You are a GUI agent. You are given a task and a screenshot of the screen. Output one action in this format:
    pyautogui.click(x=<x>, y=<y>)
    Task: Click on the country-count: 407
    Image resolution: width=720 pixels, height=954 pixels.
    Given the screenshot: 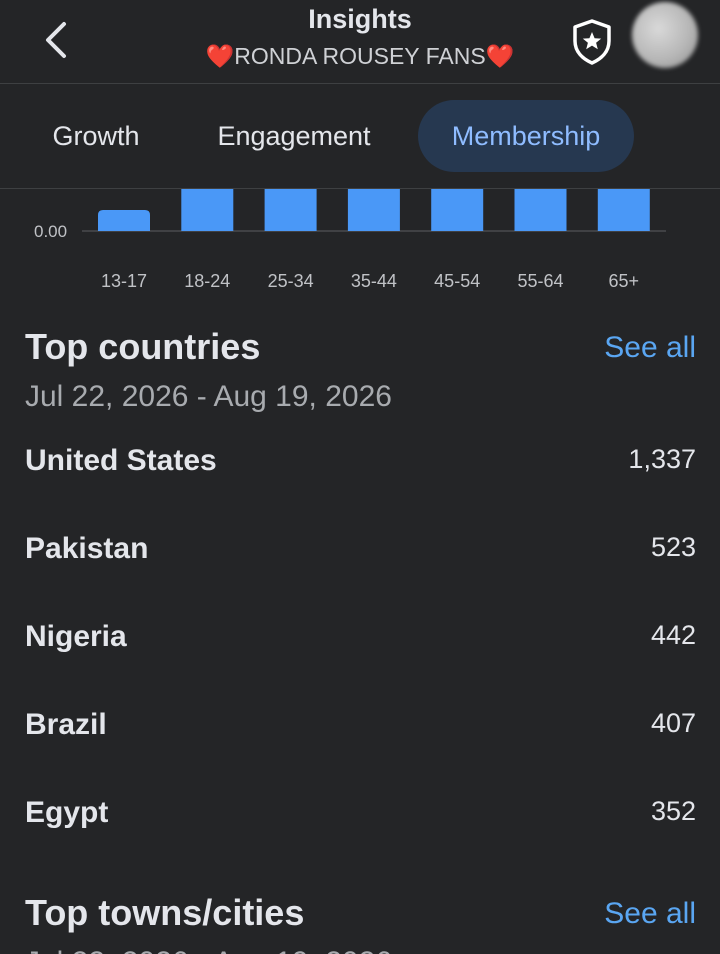 What is the action you would take?
    pyautogui.click(x=673, y=723)
    